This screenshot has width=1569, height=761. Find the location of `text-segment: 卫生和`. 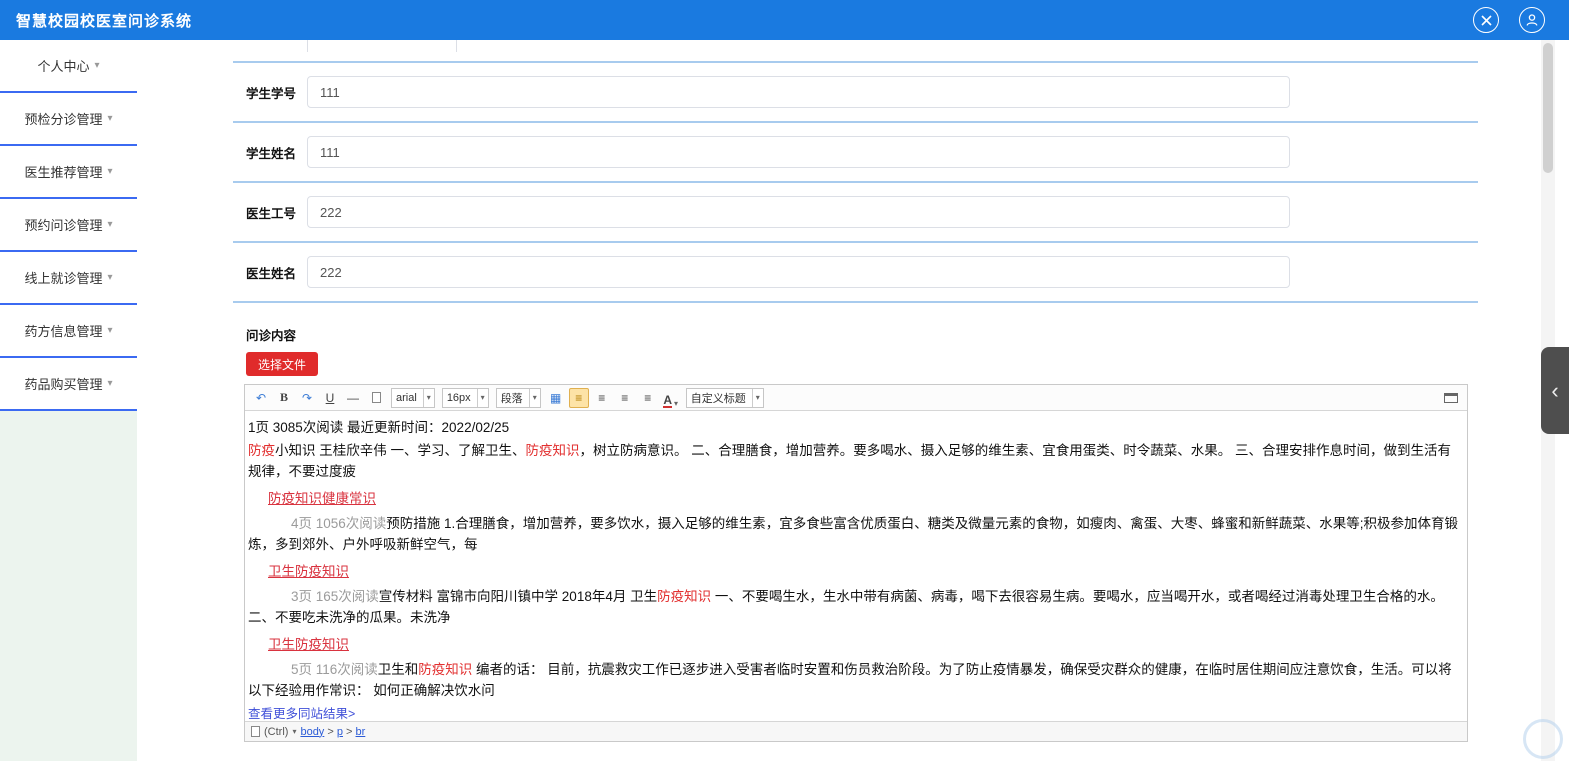

text-segment: 卫生和 is located at coordinates (398, 669).